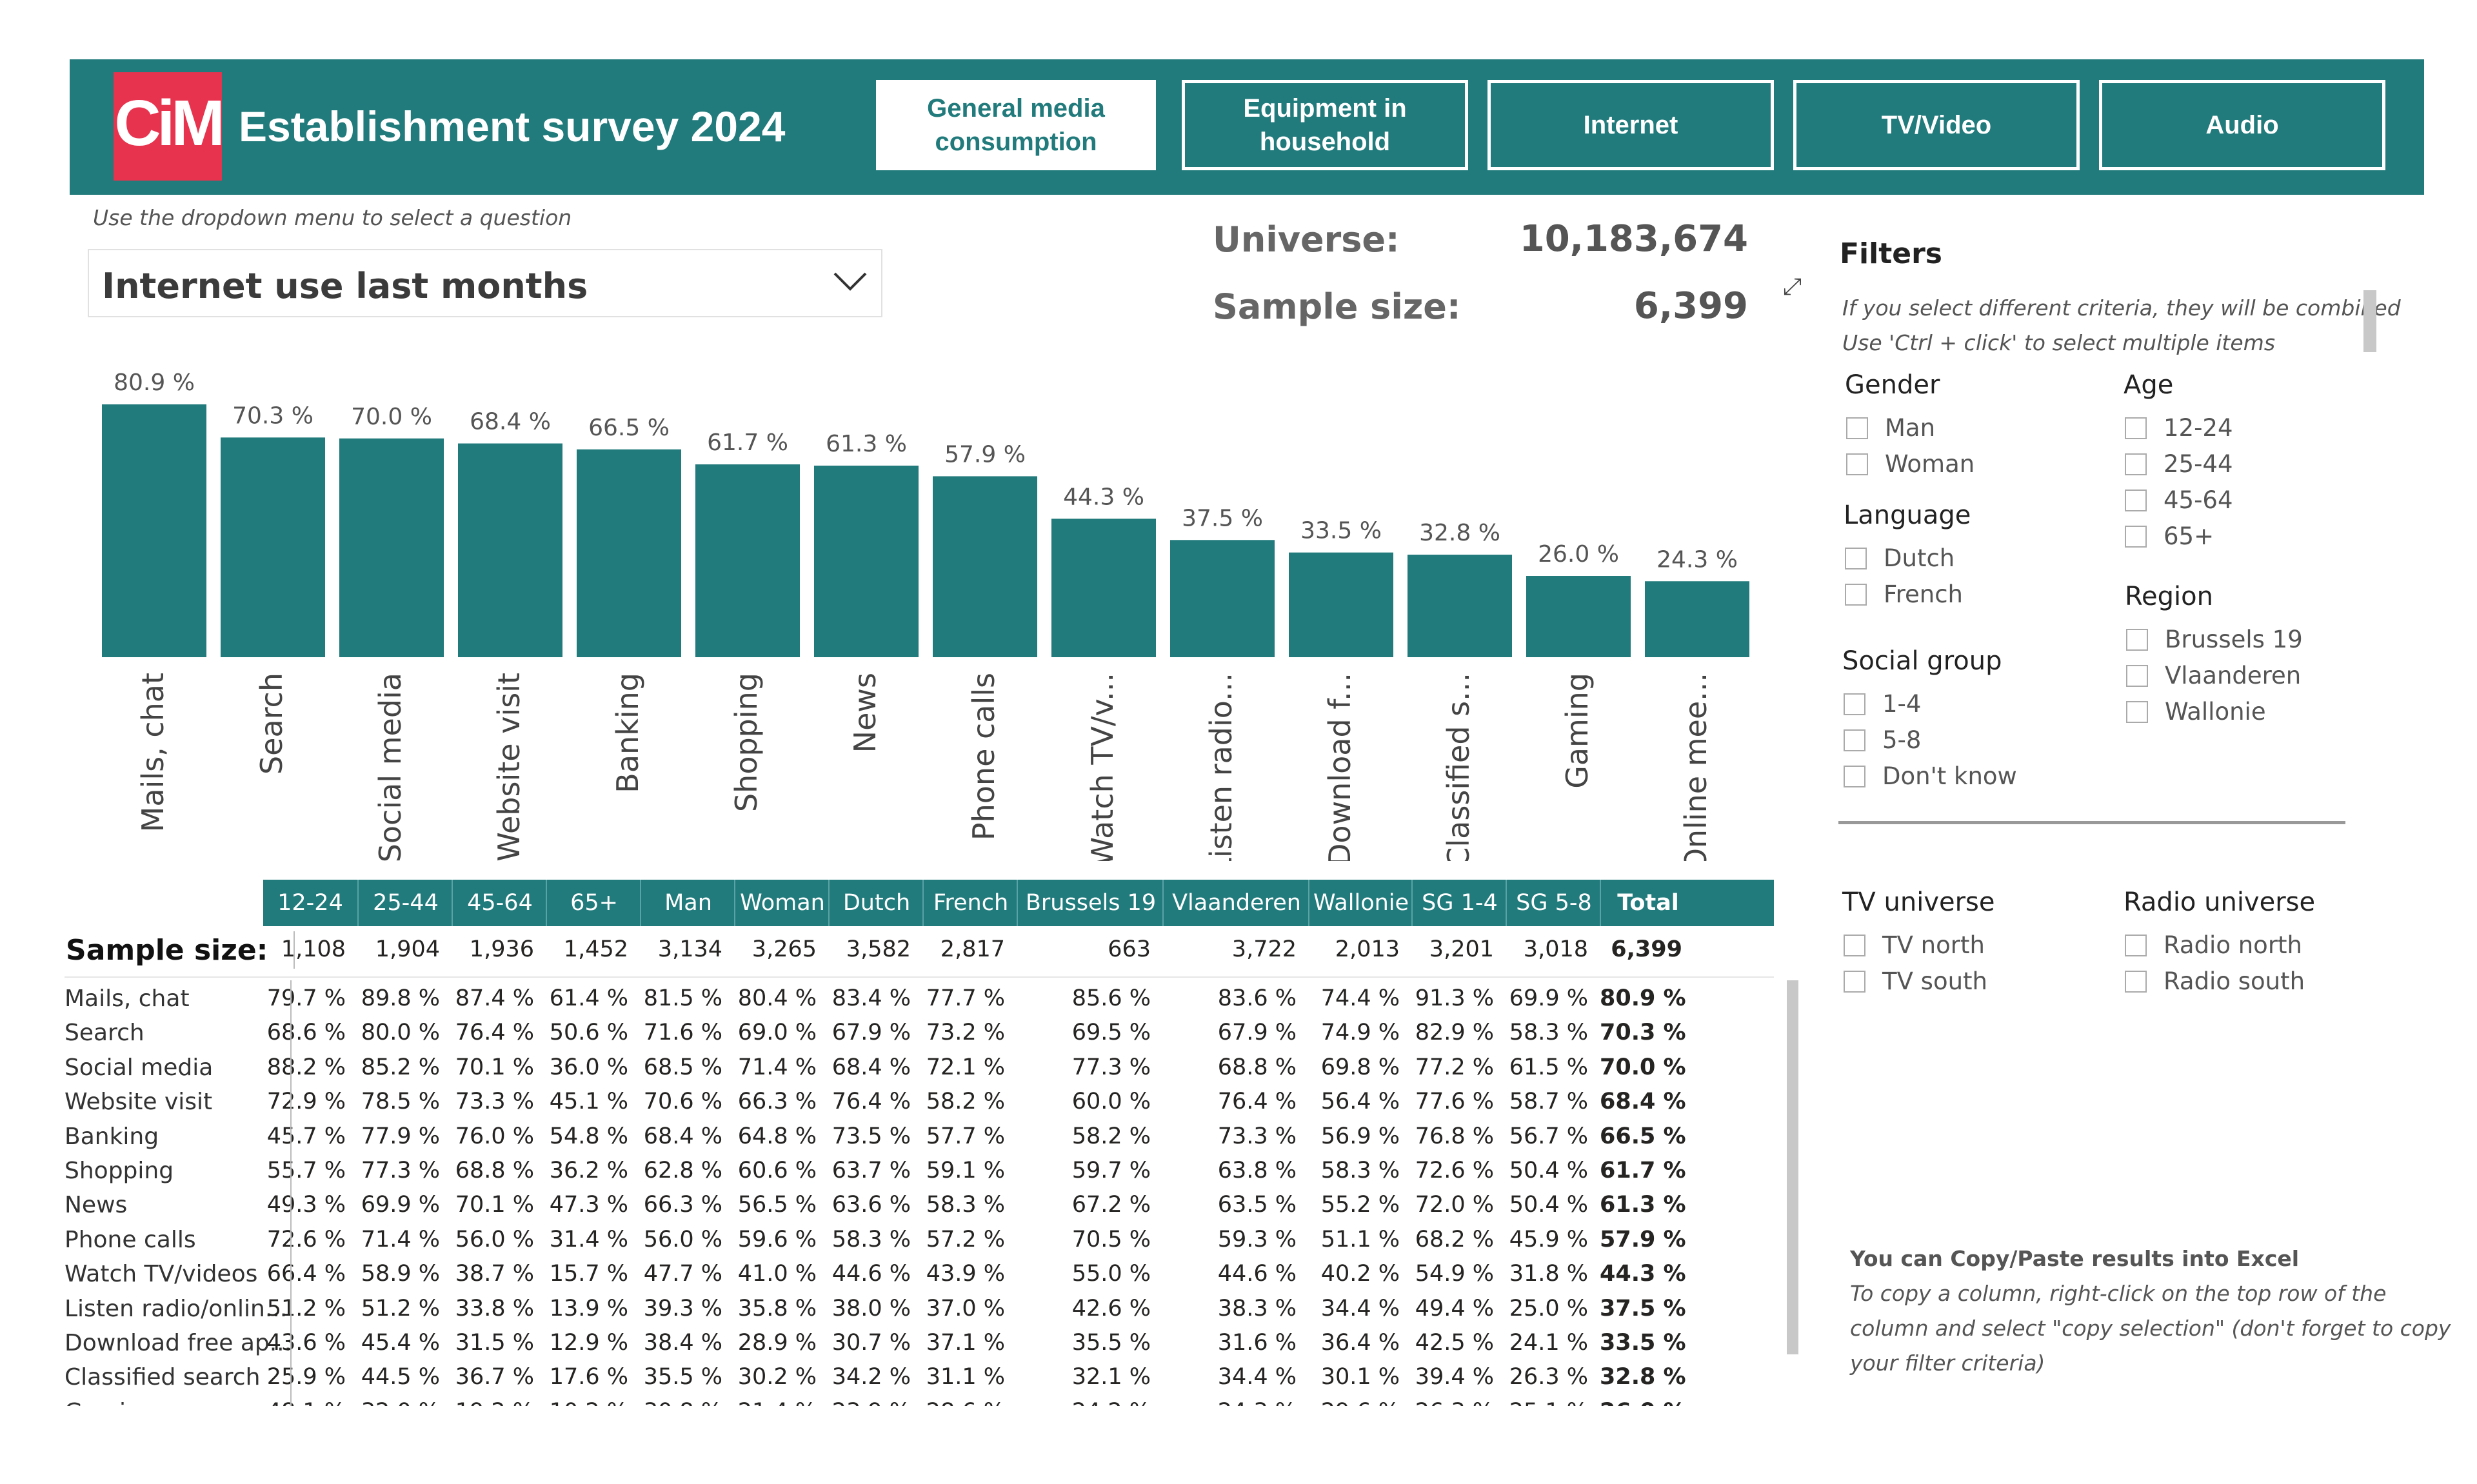 This screenshot has height=1484, width=2477. I want to click on cell-sg-5-8: 25.0 %, so click(1548, 1308).